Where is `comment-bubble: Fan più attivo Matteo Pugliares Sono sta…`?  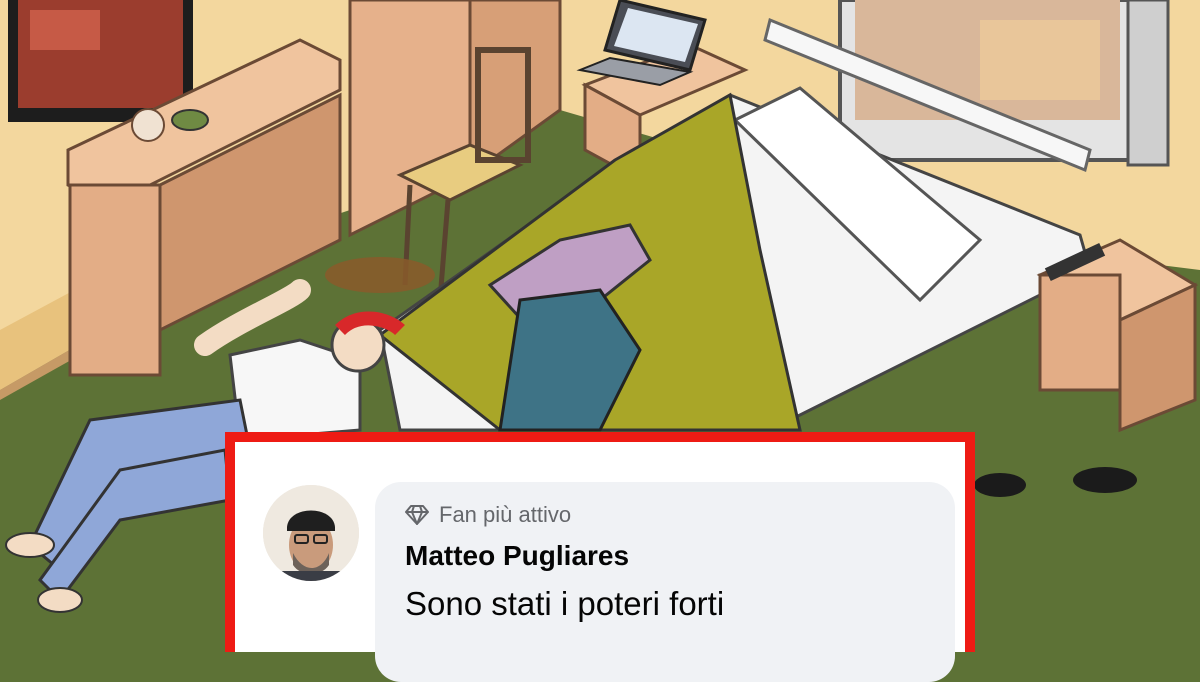 comment-bubble: Fan più attivo Matteo Pugliares Sono sta… is located at coordinates (665, 582).